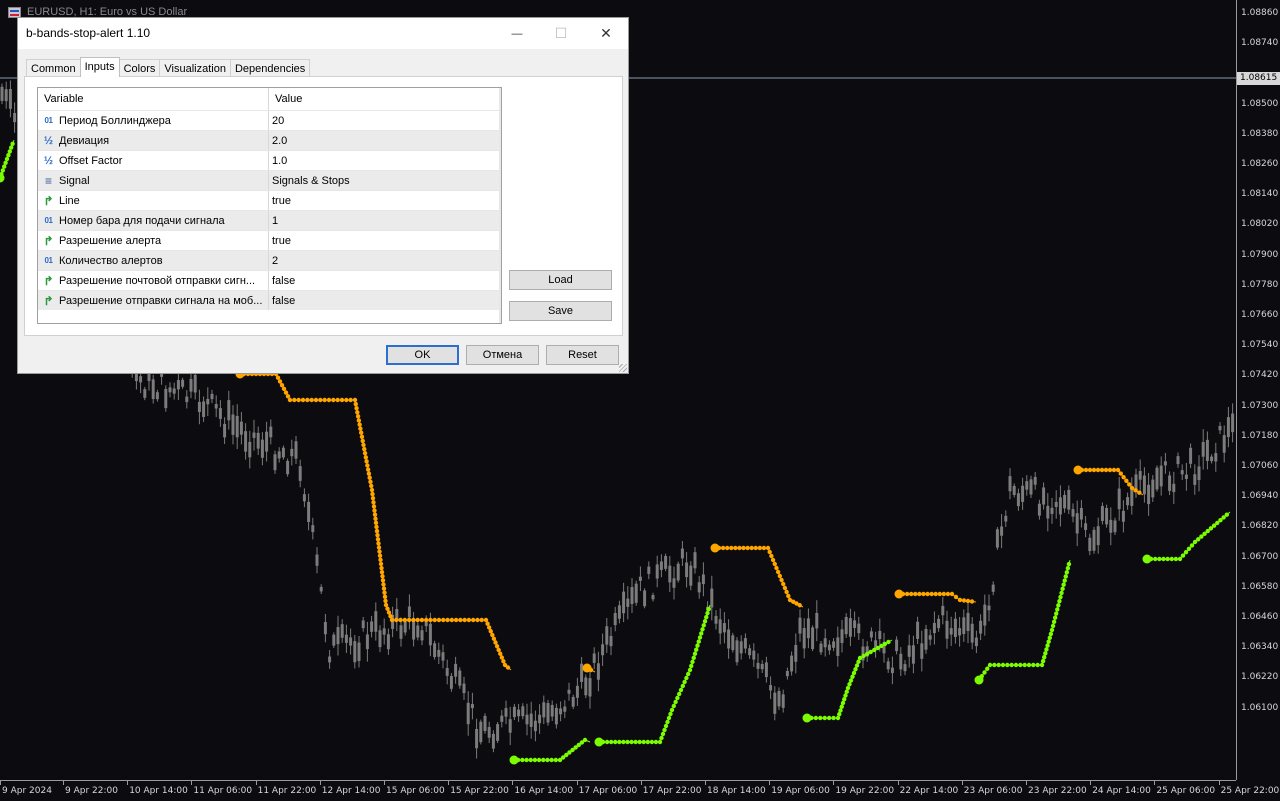  I want to click on ok-button: OK, so click(422, 355).